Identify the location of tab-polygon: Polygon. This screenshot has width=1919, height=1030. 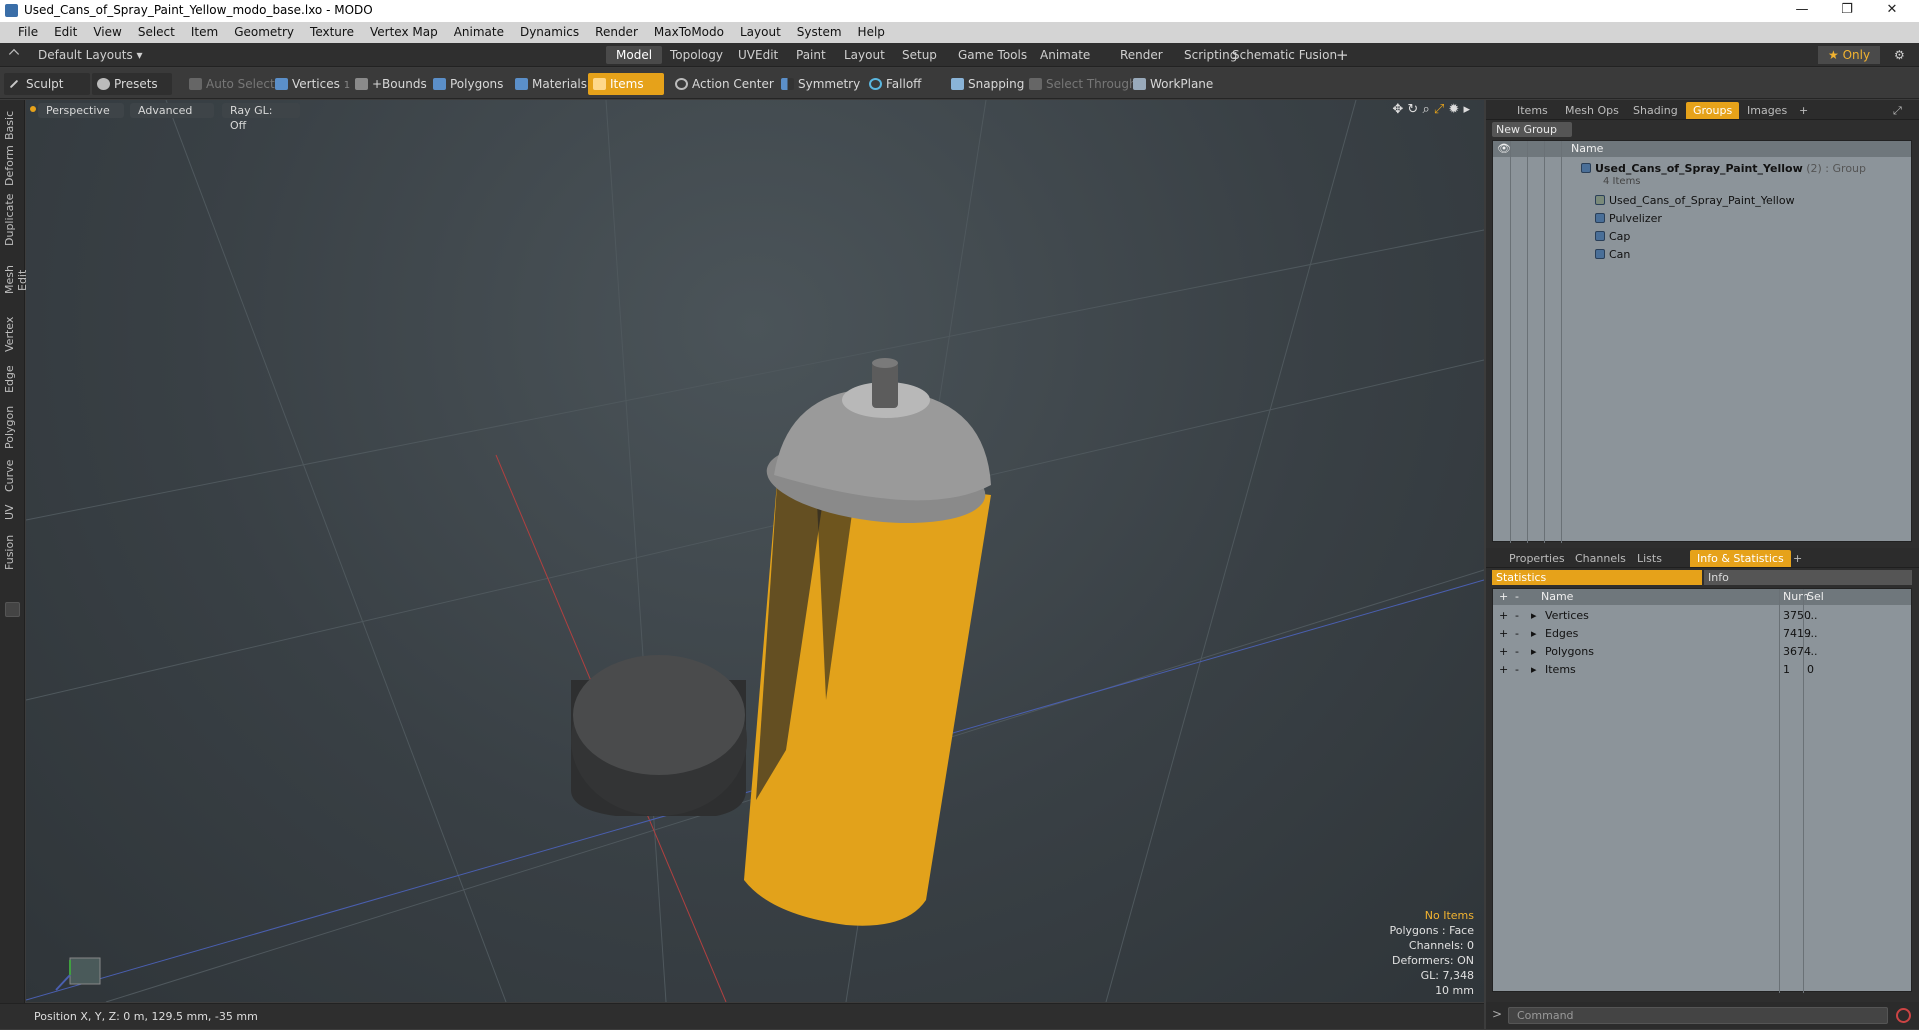
(12, 427).